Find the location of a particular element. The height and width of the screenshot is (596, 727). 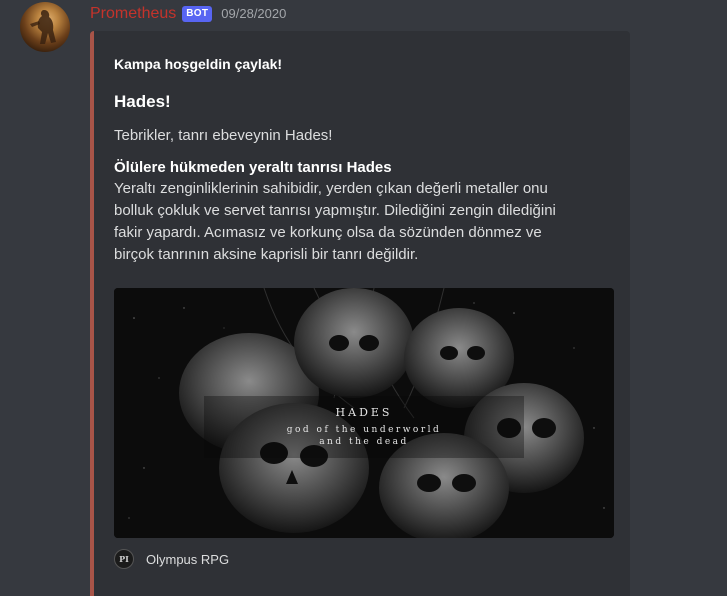

username: Prometheus is located at coordinates (133, 14).